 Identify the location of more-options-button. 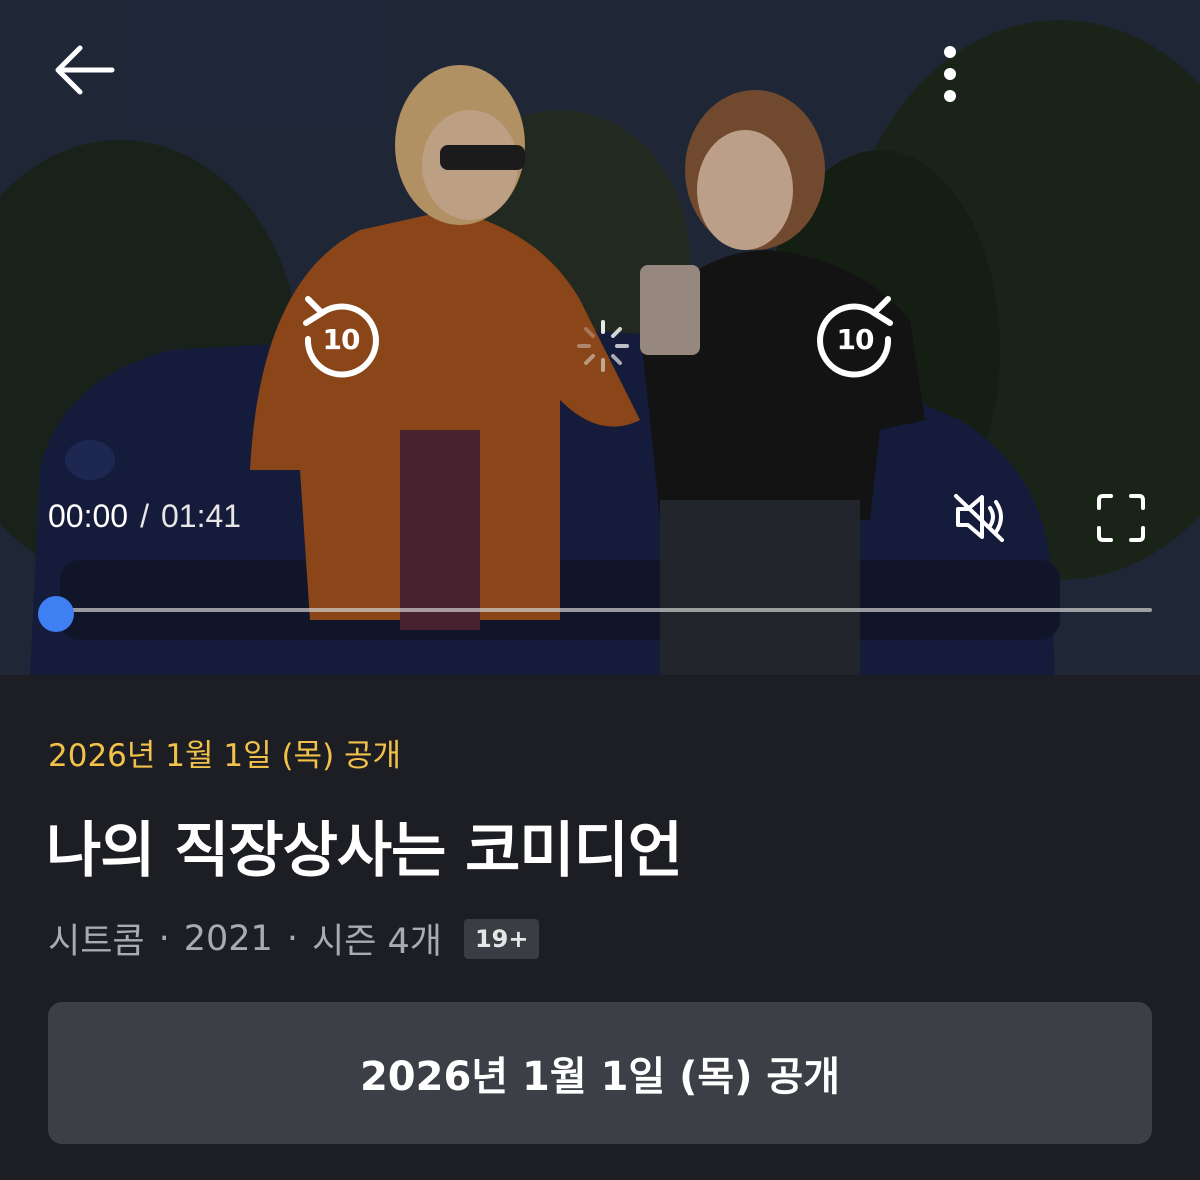
(950, 75).